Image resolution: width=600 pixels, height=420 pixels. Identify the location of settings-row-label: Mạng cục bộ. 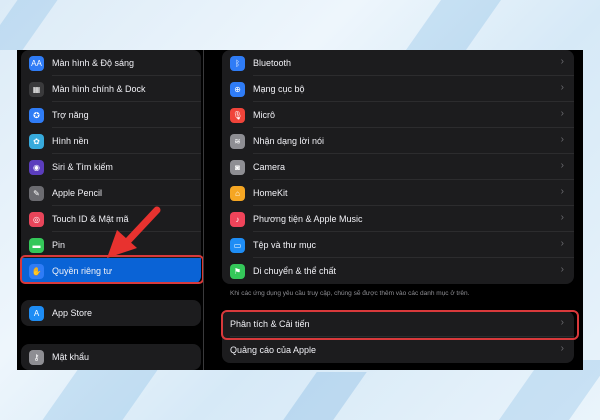
(279, 89).